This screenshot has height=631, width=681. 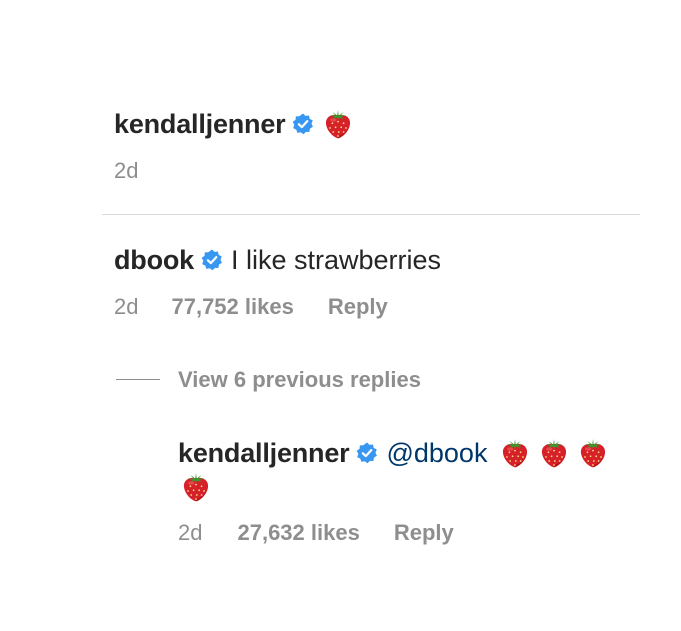 I want to click on reply-meta: 2d 27,632 likes Reply, so click(x=316, y=533).